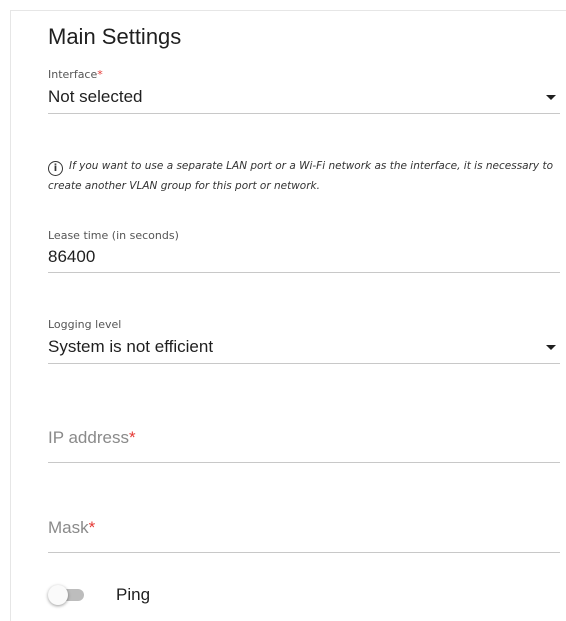  I want to click on logging-level-label: Logging level, so click(85, 324).